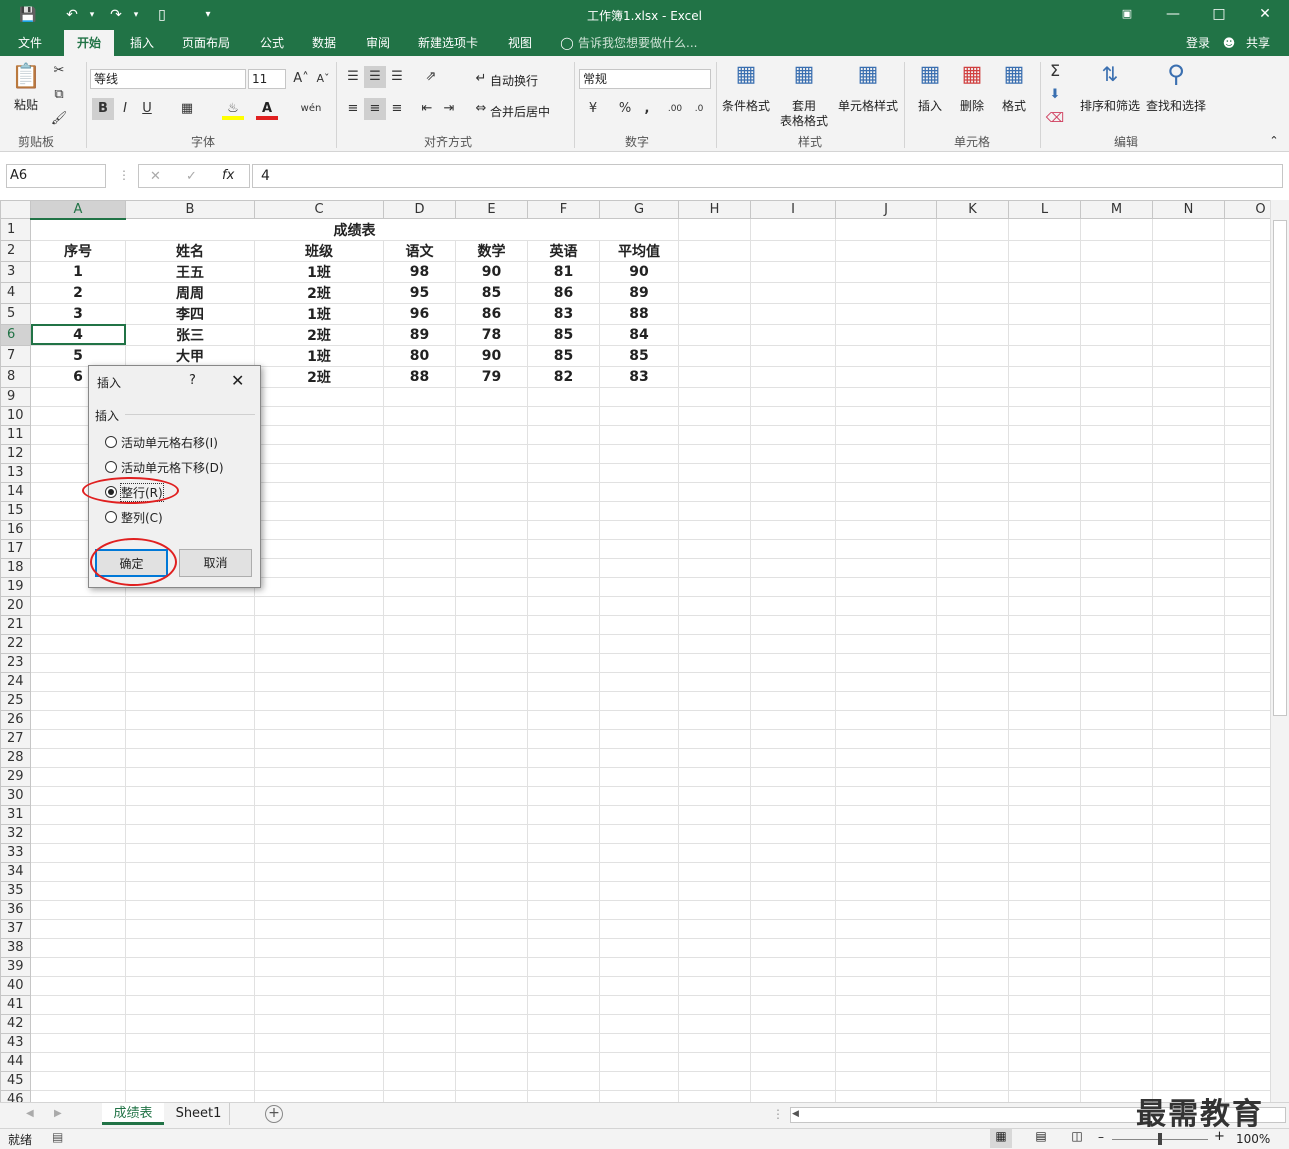  Describe the element at coordinates (187, 109) in the screenshot. I see `borders-icon: ▦` at that location.